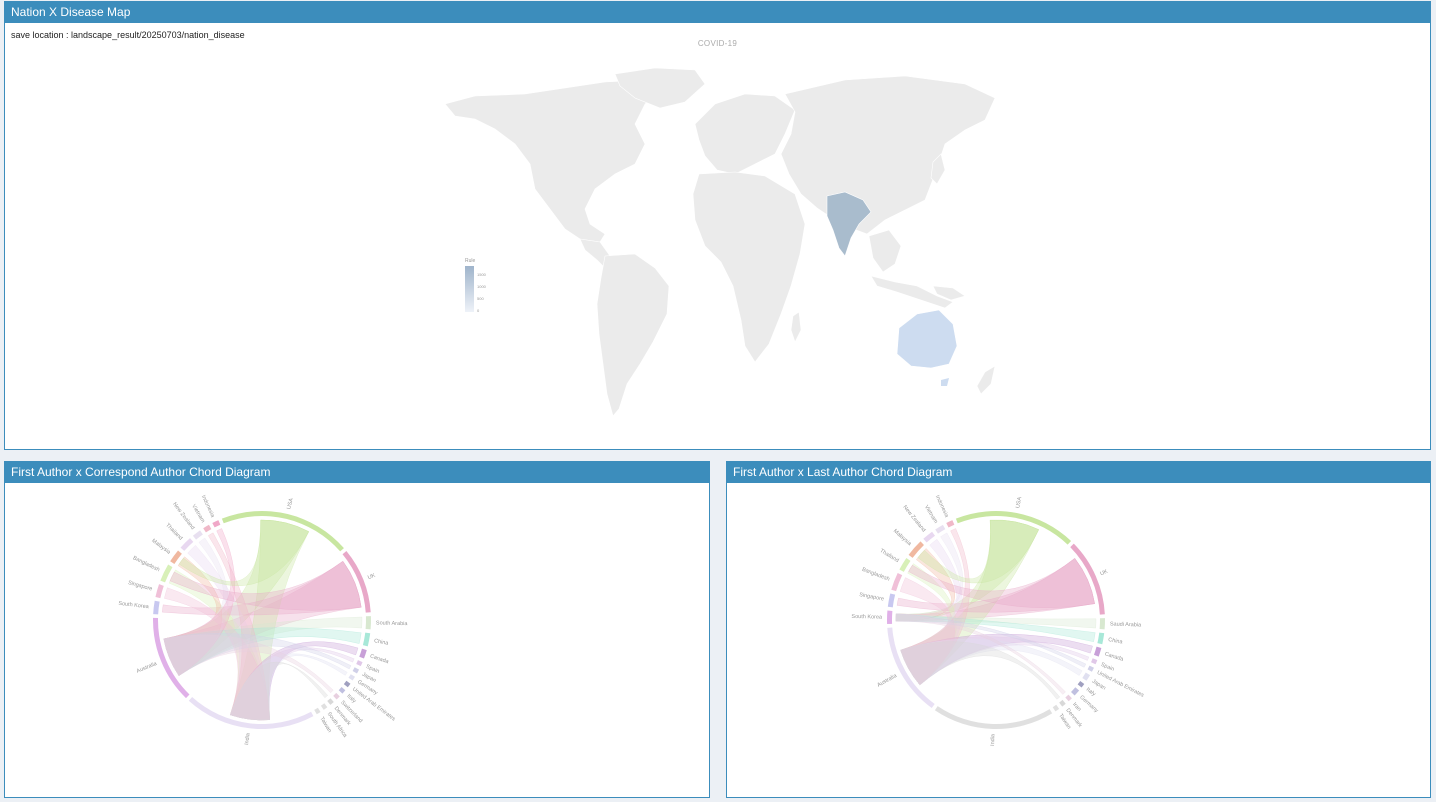 The width and height of the screenshot is (1436, 802). What do you see at coordinates (1068, 698) in the screenshot?
I see `chord-arc-iran` at bounding box center [1068, 698].